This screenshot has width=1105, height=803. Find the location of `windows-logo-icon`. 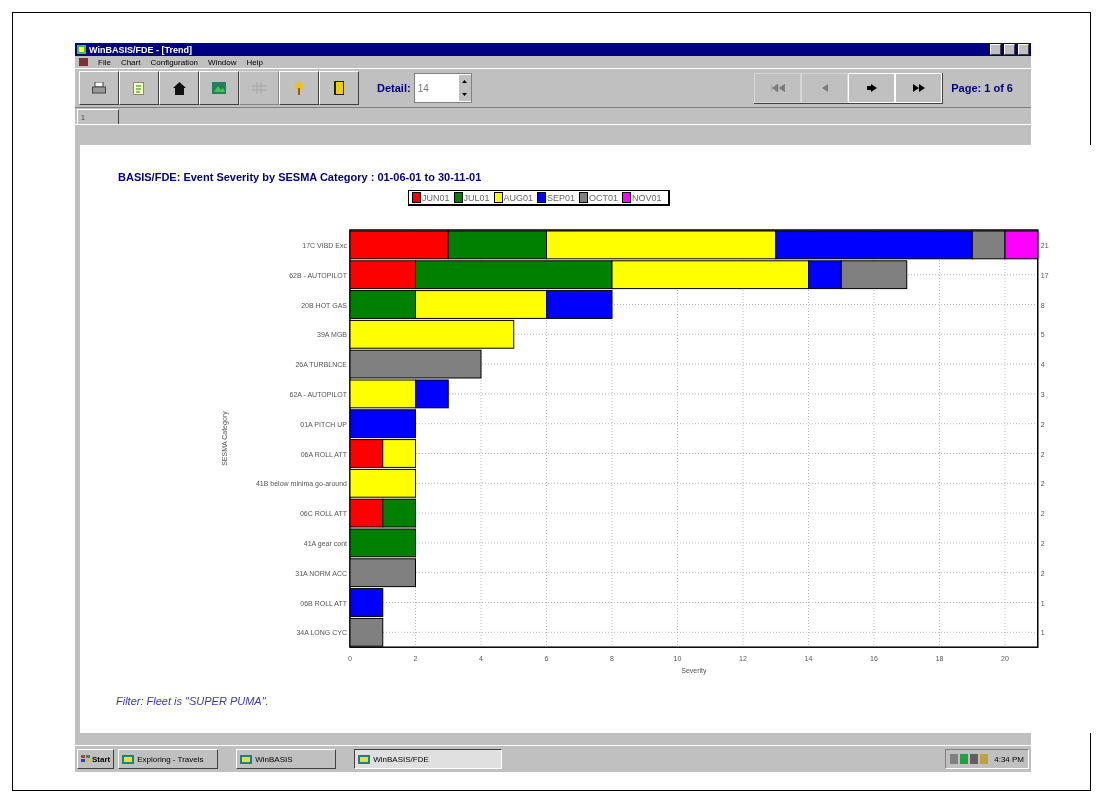

windows-logo-icon is located at coordinates (85, 759).